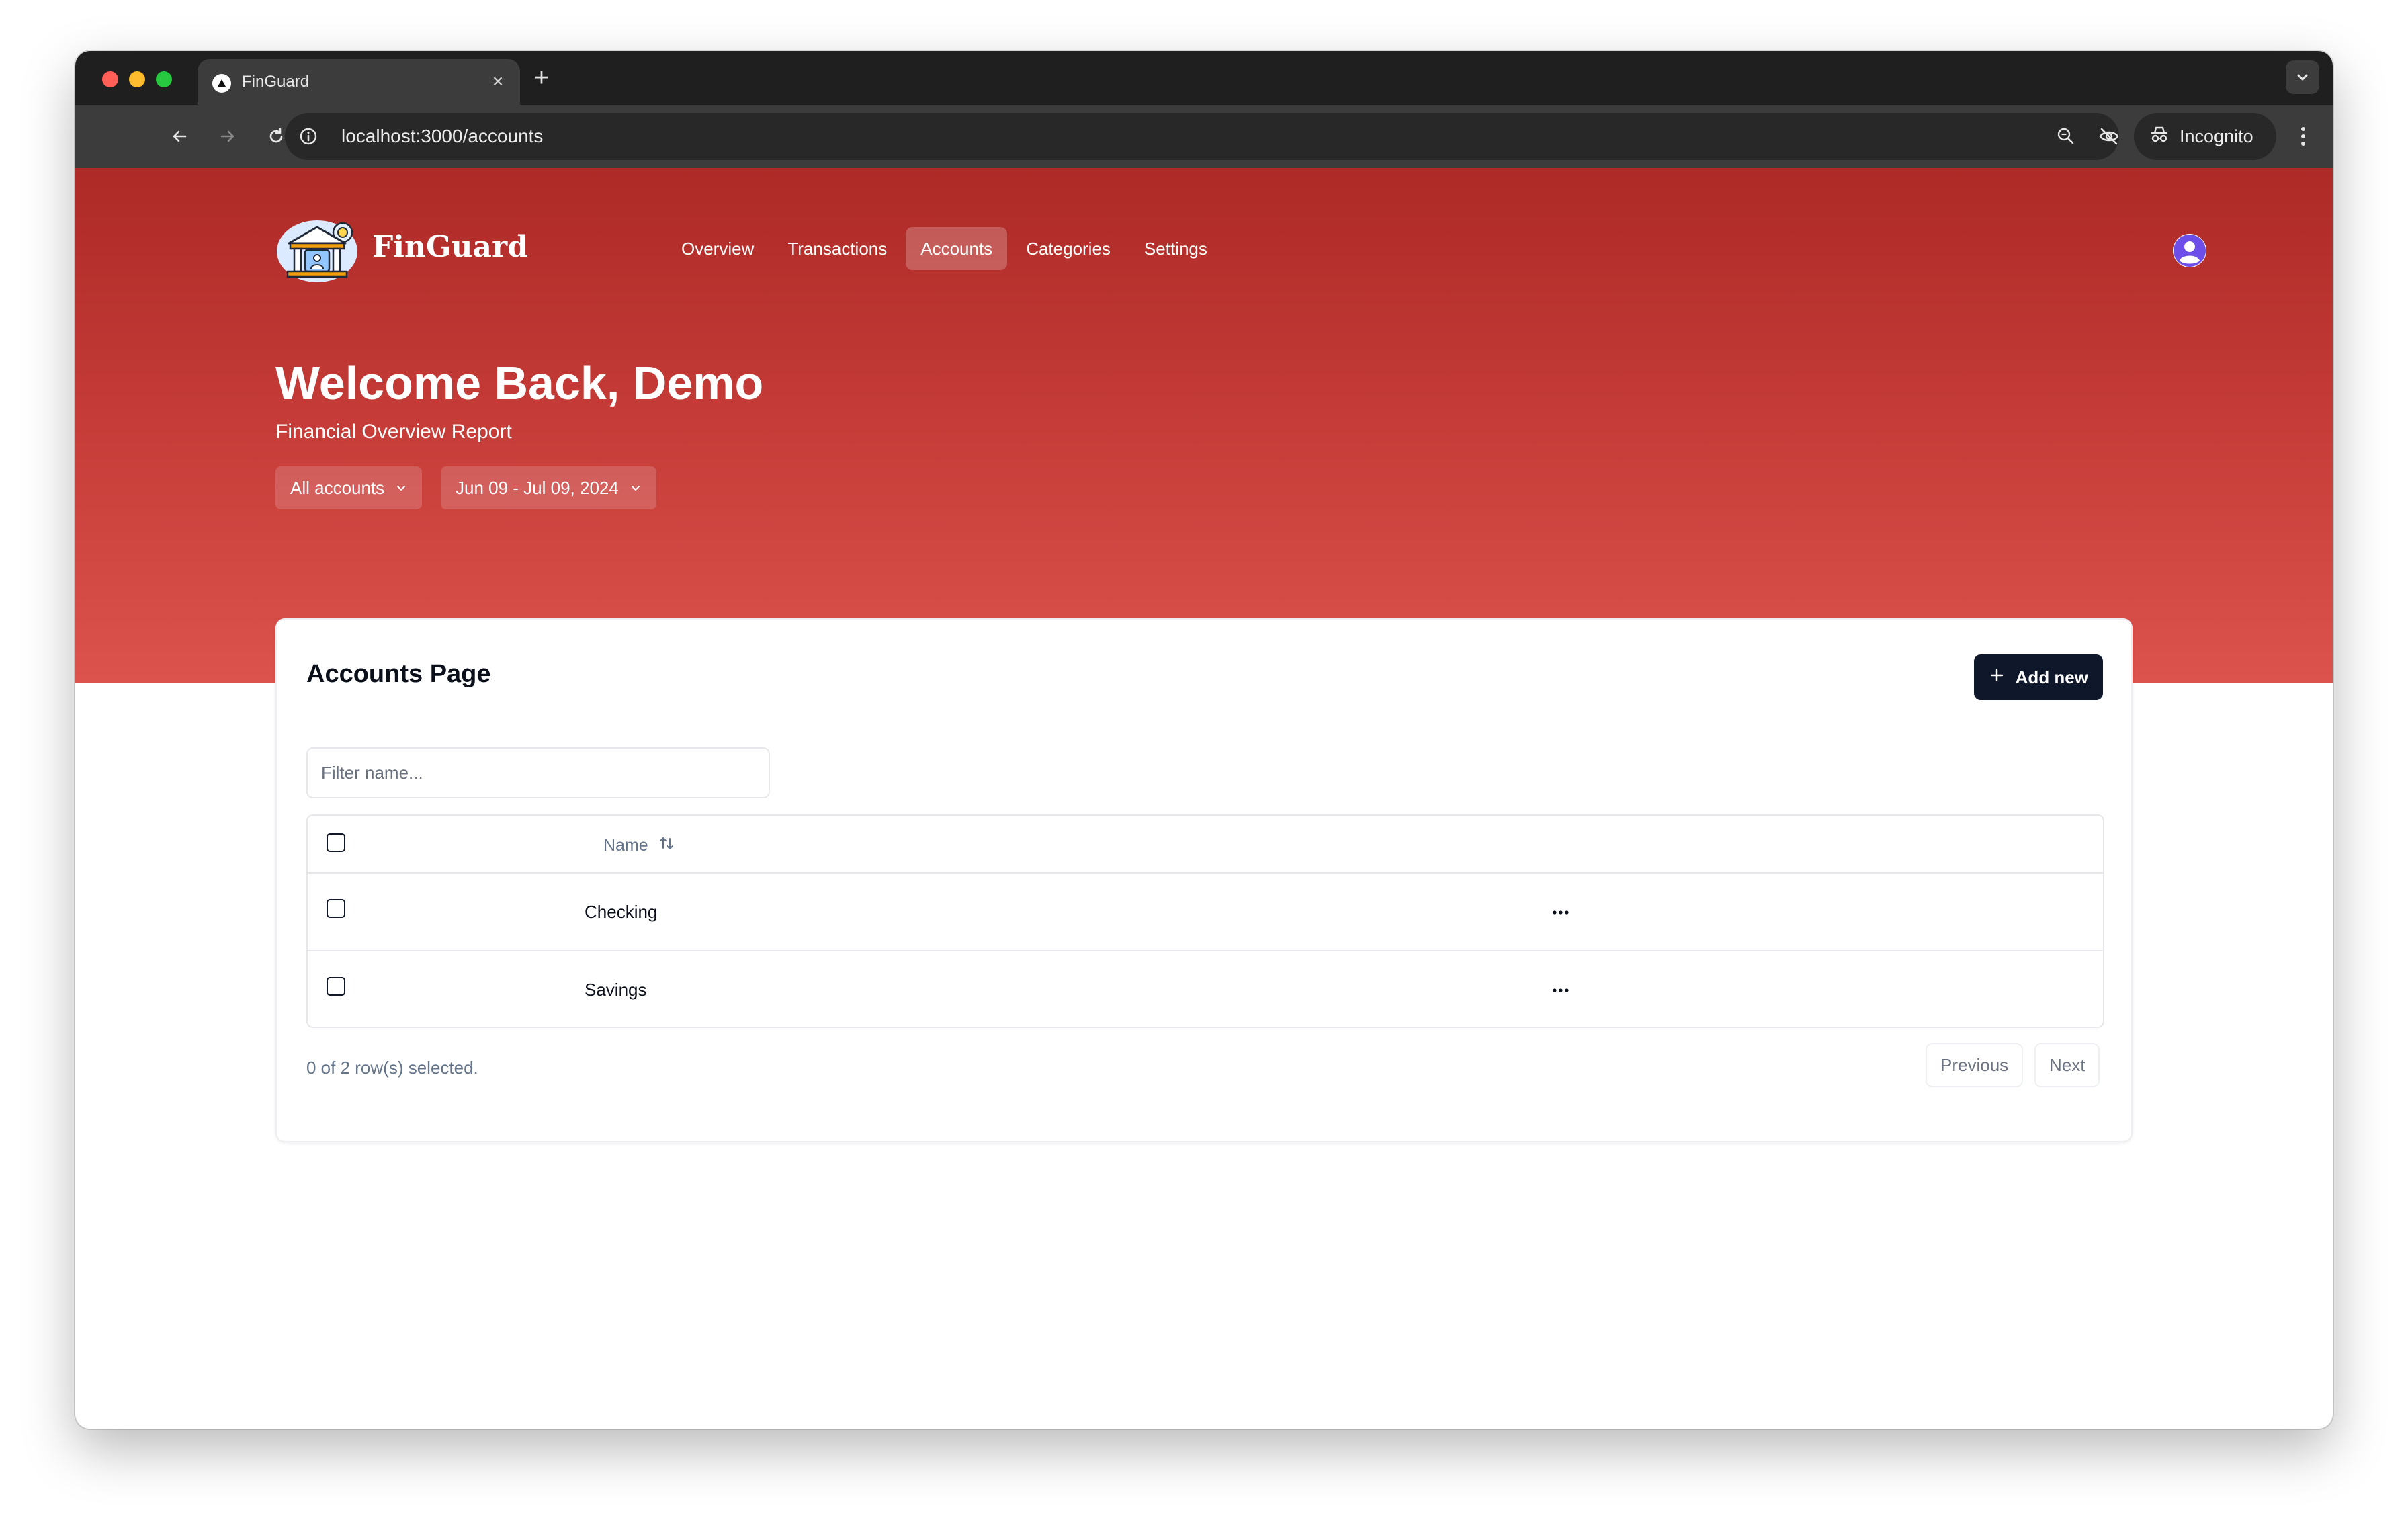  Describe the element at coordinates (621, 912) in the screenshot. I see `account-name: Checking` at that location.